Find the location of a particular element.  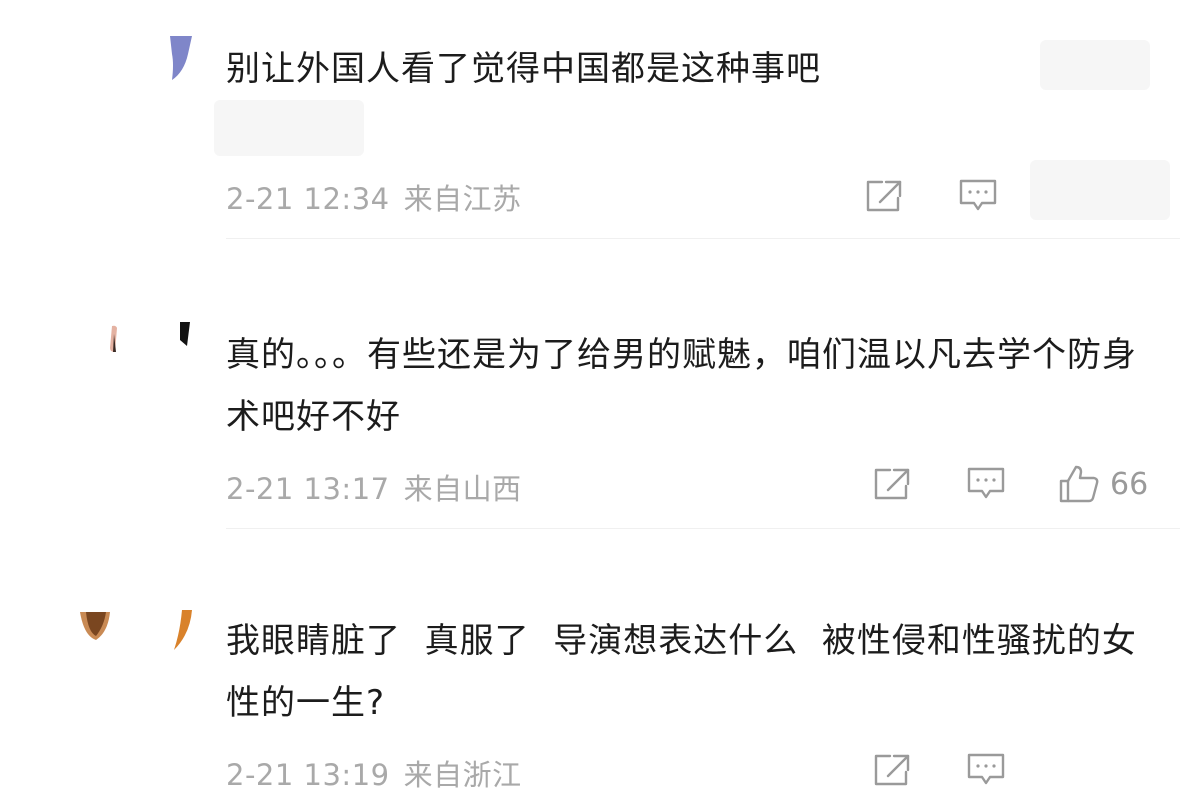

comment-meta: 2-21 13:19 来自浙江 is located at coordinates (374, 773).